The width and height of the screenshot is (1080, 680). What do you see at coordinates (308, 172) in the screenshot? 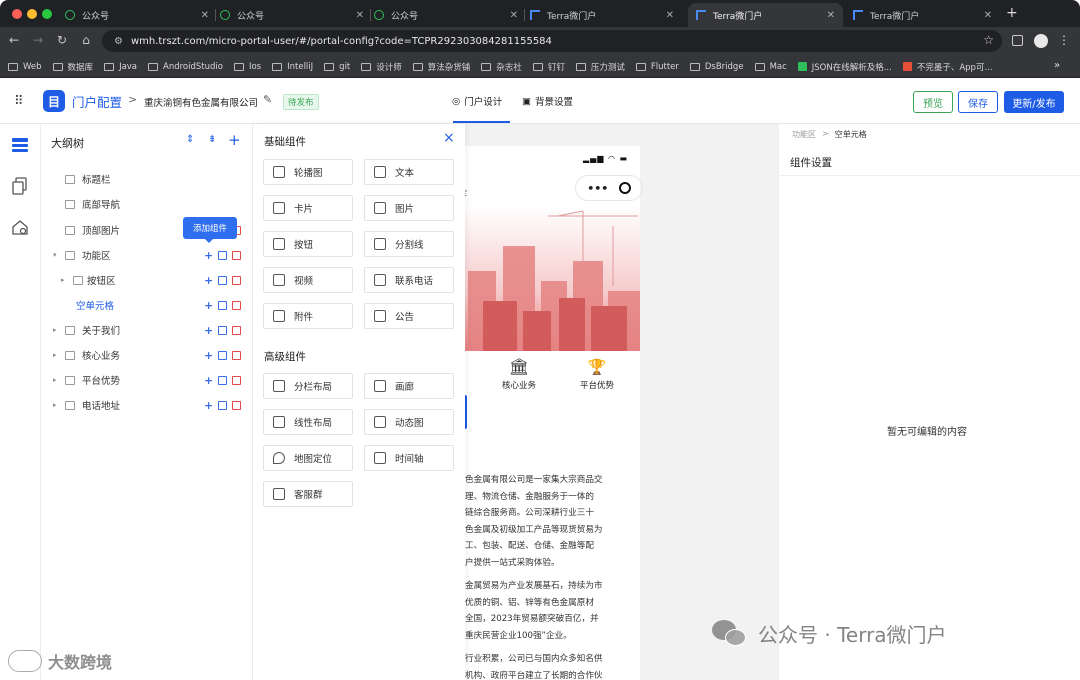
I see `component-carousel-button: 轮播图` at bounding box center [308, 172].